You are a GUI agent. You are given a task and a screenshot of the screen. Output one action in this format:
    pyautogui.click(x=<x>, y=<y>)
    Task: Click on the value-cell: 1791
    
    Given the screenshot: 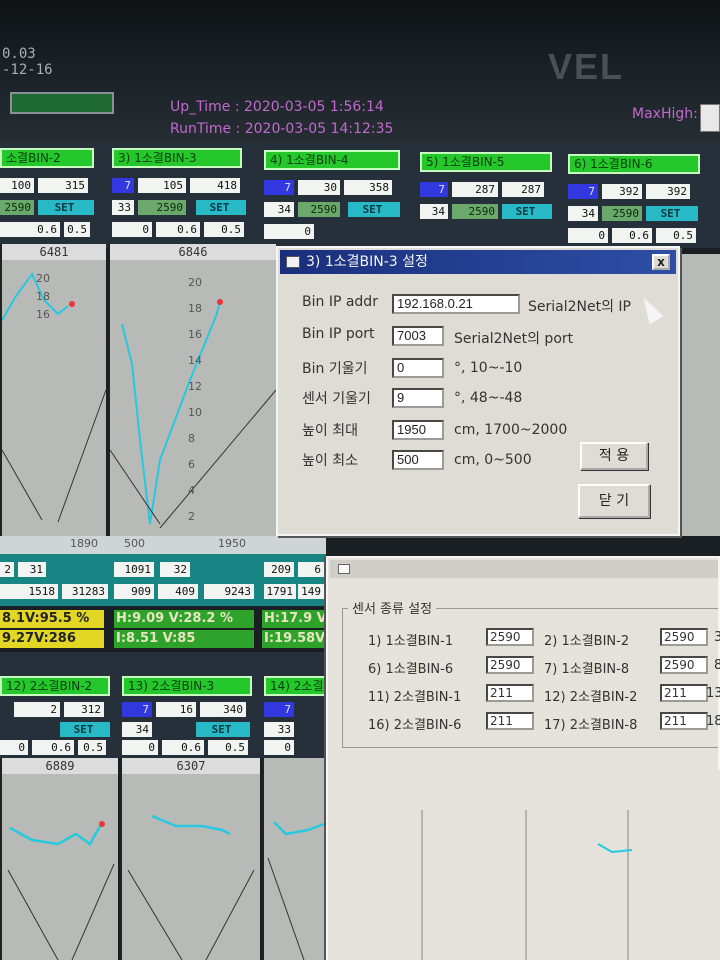 What is the action you would take?
    pyautogui.click(x=280, y=591)
    